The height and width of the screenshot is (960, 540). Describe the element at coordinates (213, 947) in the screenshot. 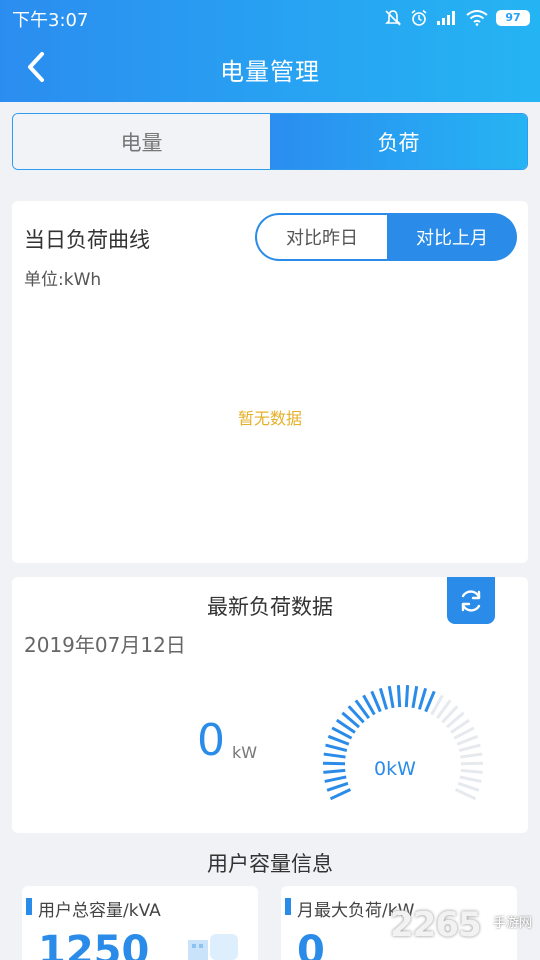

I see `building-illustration-icon` at that location.